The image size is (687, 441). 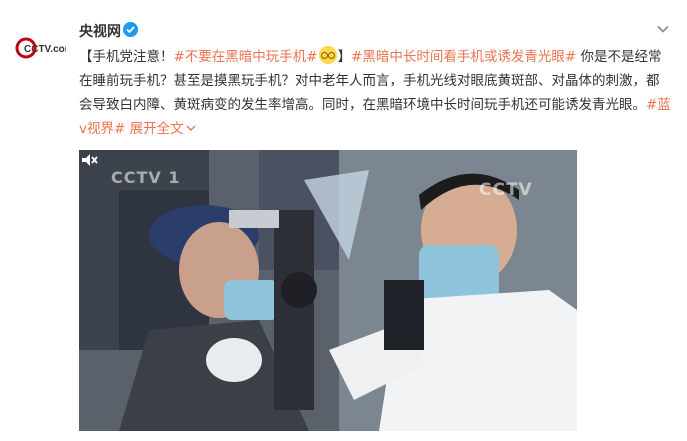 I want to click on verified-icon, so click(x=130, y=29).